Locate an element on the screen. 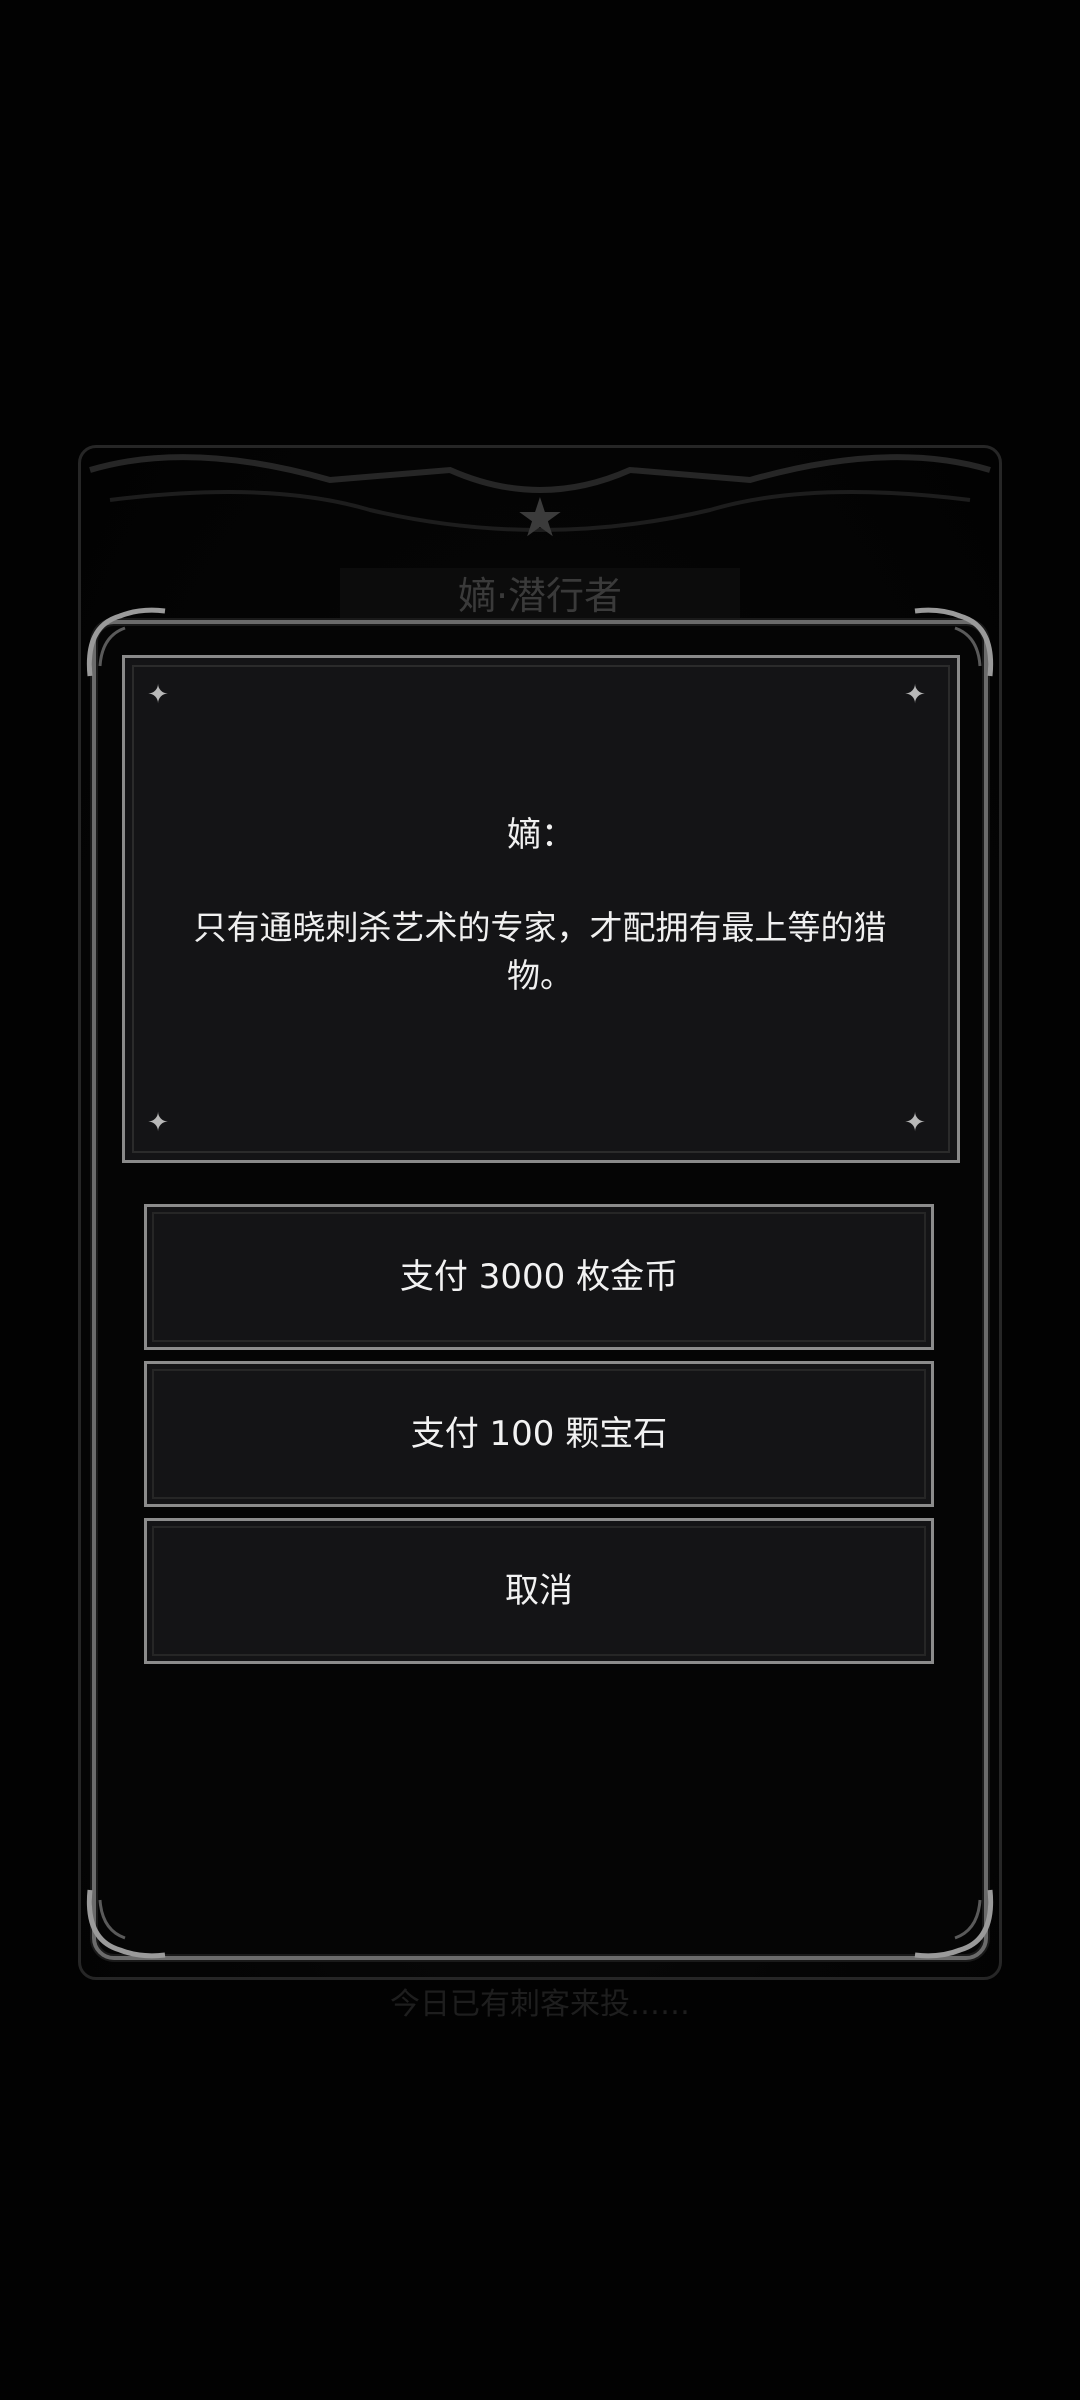 This screenshot has width=1080, height=2400. dialog-text: 只有通晓刺杀艺术的专家，才配拥有最上等的猎物。 is located at coordinates (540, 951).